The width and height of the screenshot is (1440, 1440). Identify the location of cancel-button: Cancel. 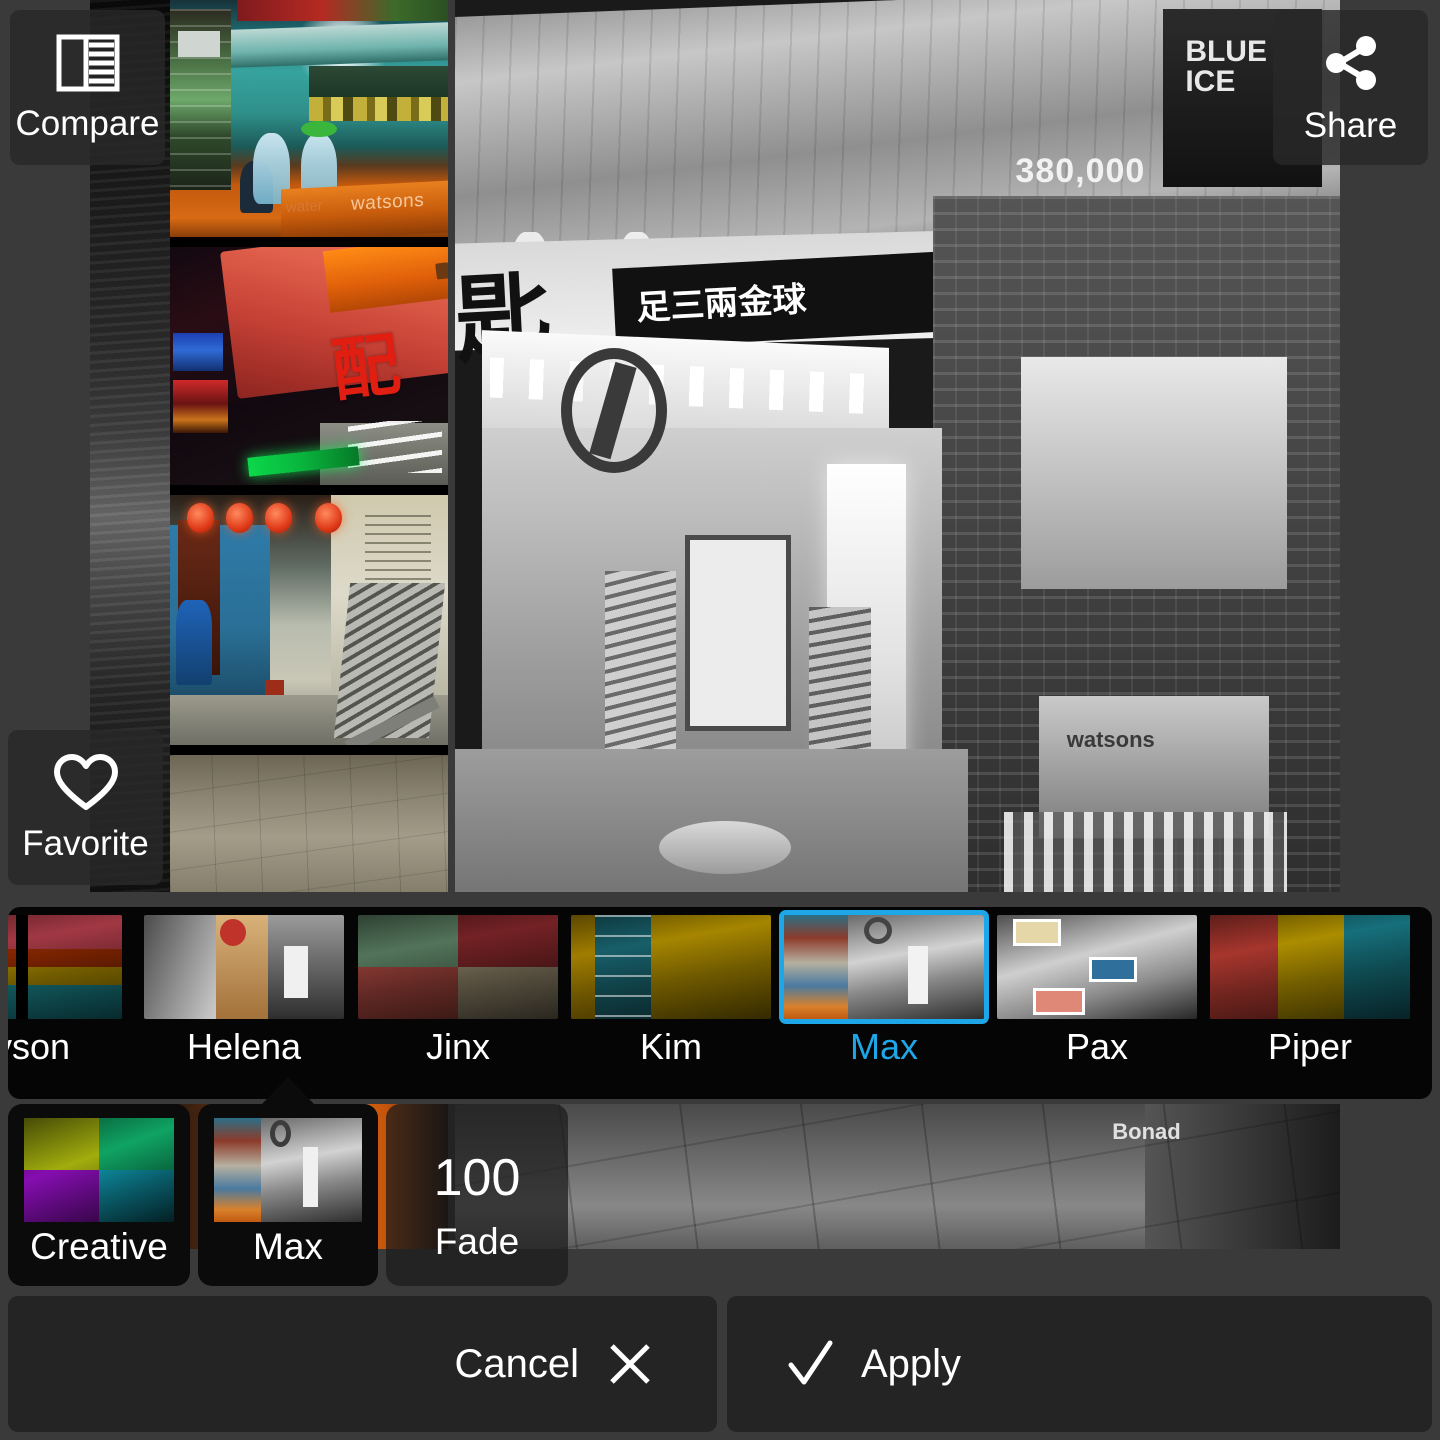
(362, 1364).